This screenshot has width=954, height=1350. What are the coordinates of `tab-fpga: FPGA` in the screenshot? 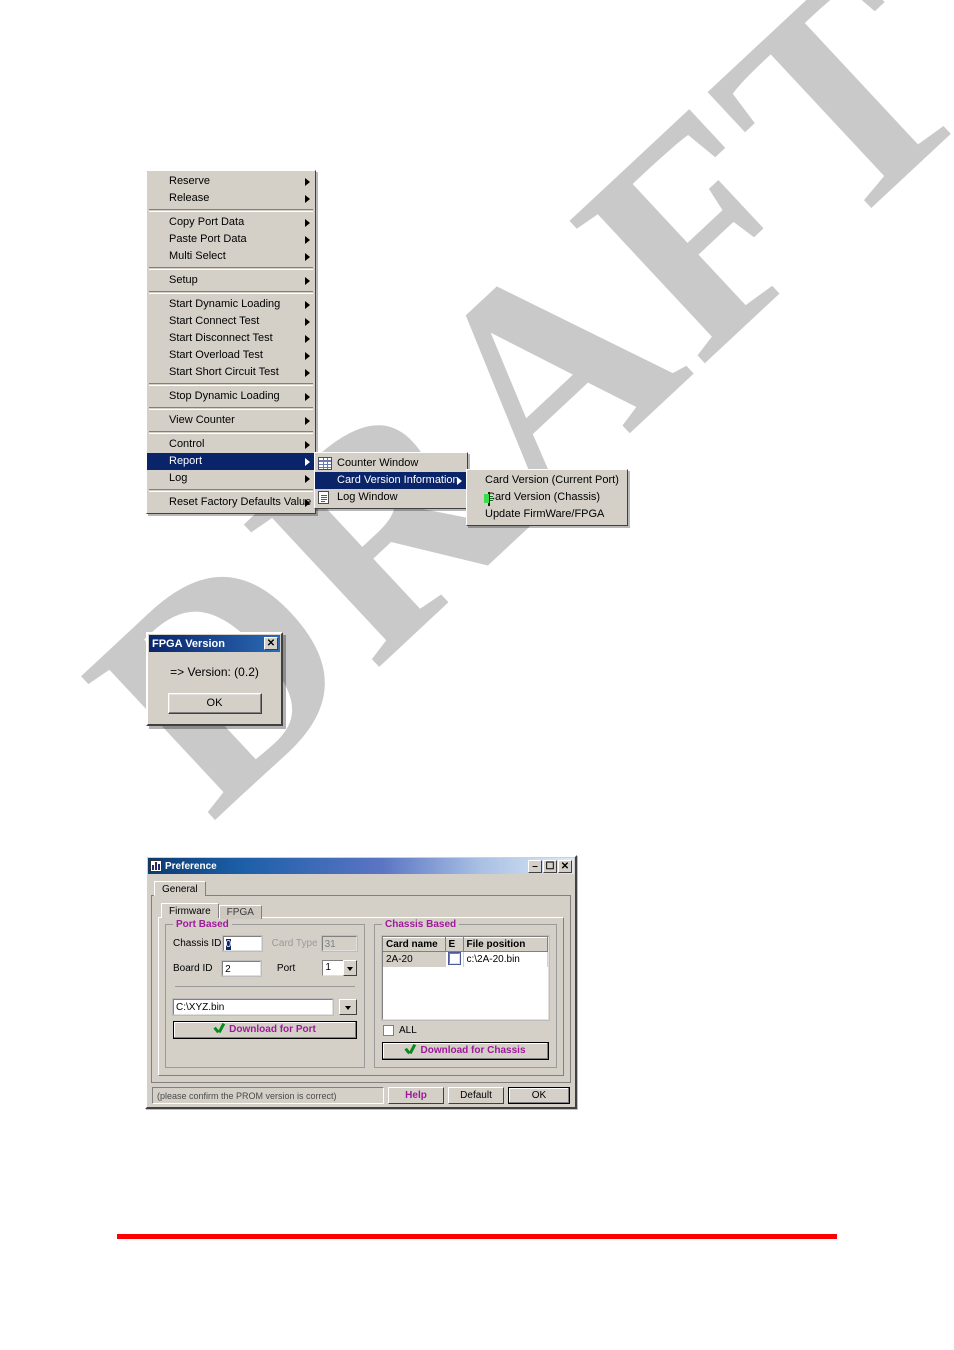 It's located at (240, 912).